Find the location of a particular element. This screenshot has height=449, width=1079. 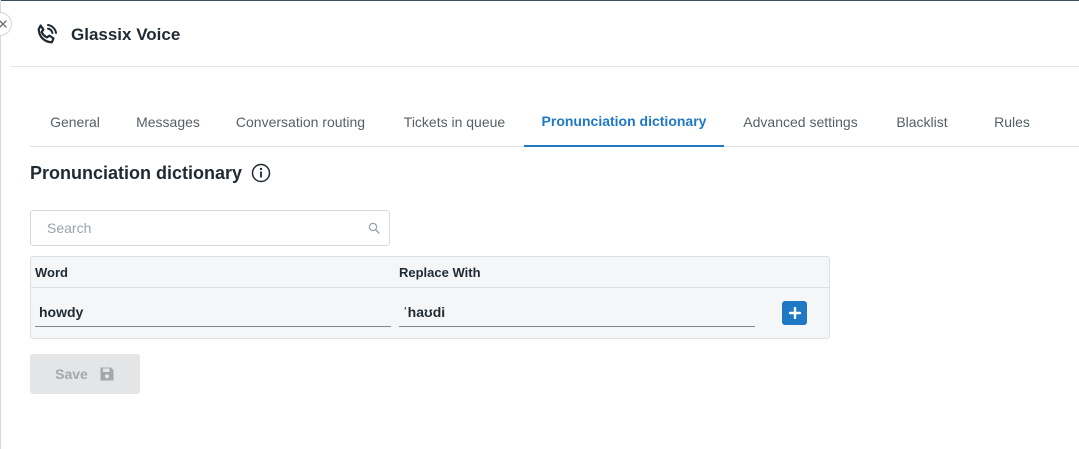

tab-conversation-routing: Conversation routing is located at coordinates (300, 121).